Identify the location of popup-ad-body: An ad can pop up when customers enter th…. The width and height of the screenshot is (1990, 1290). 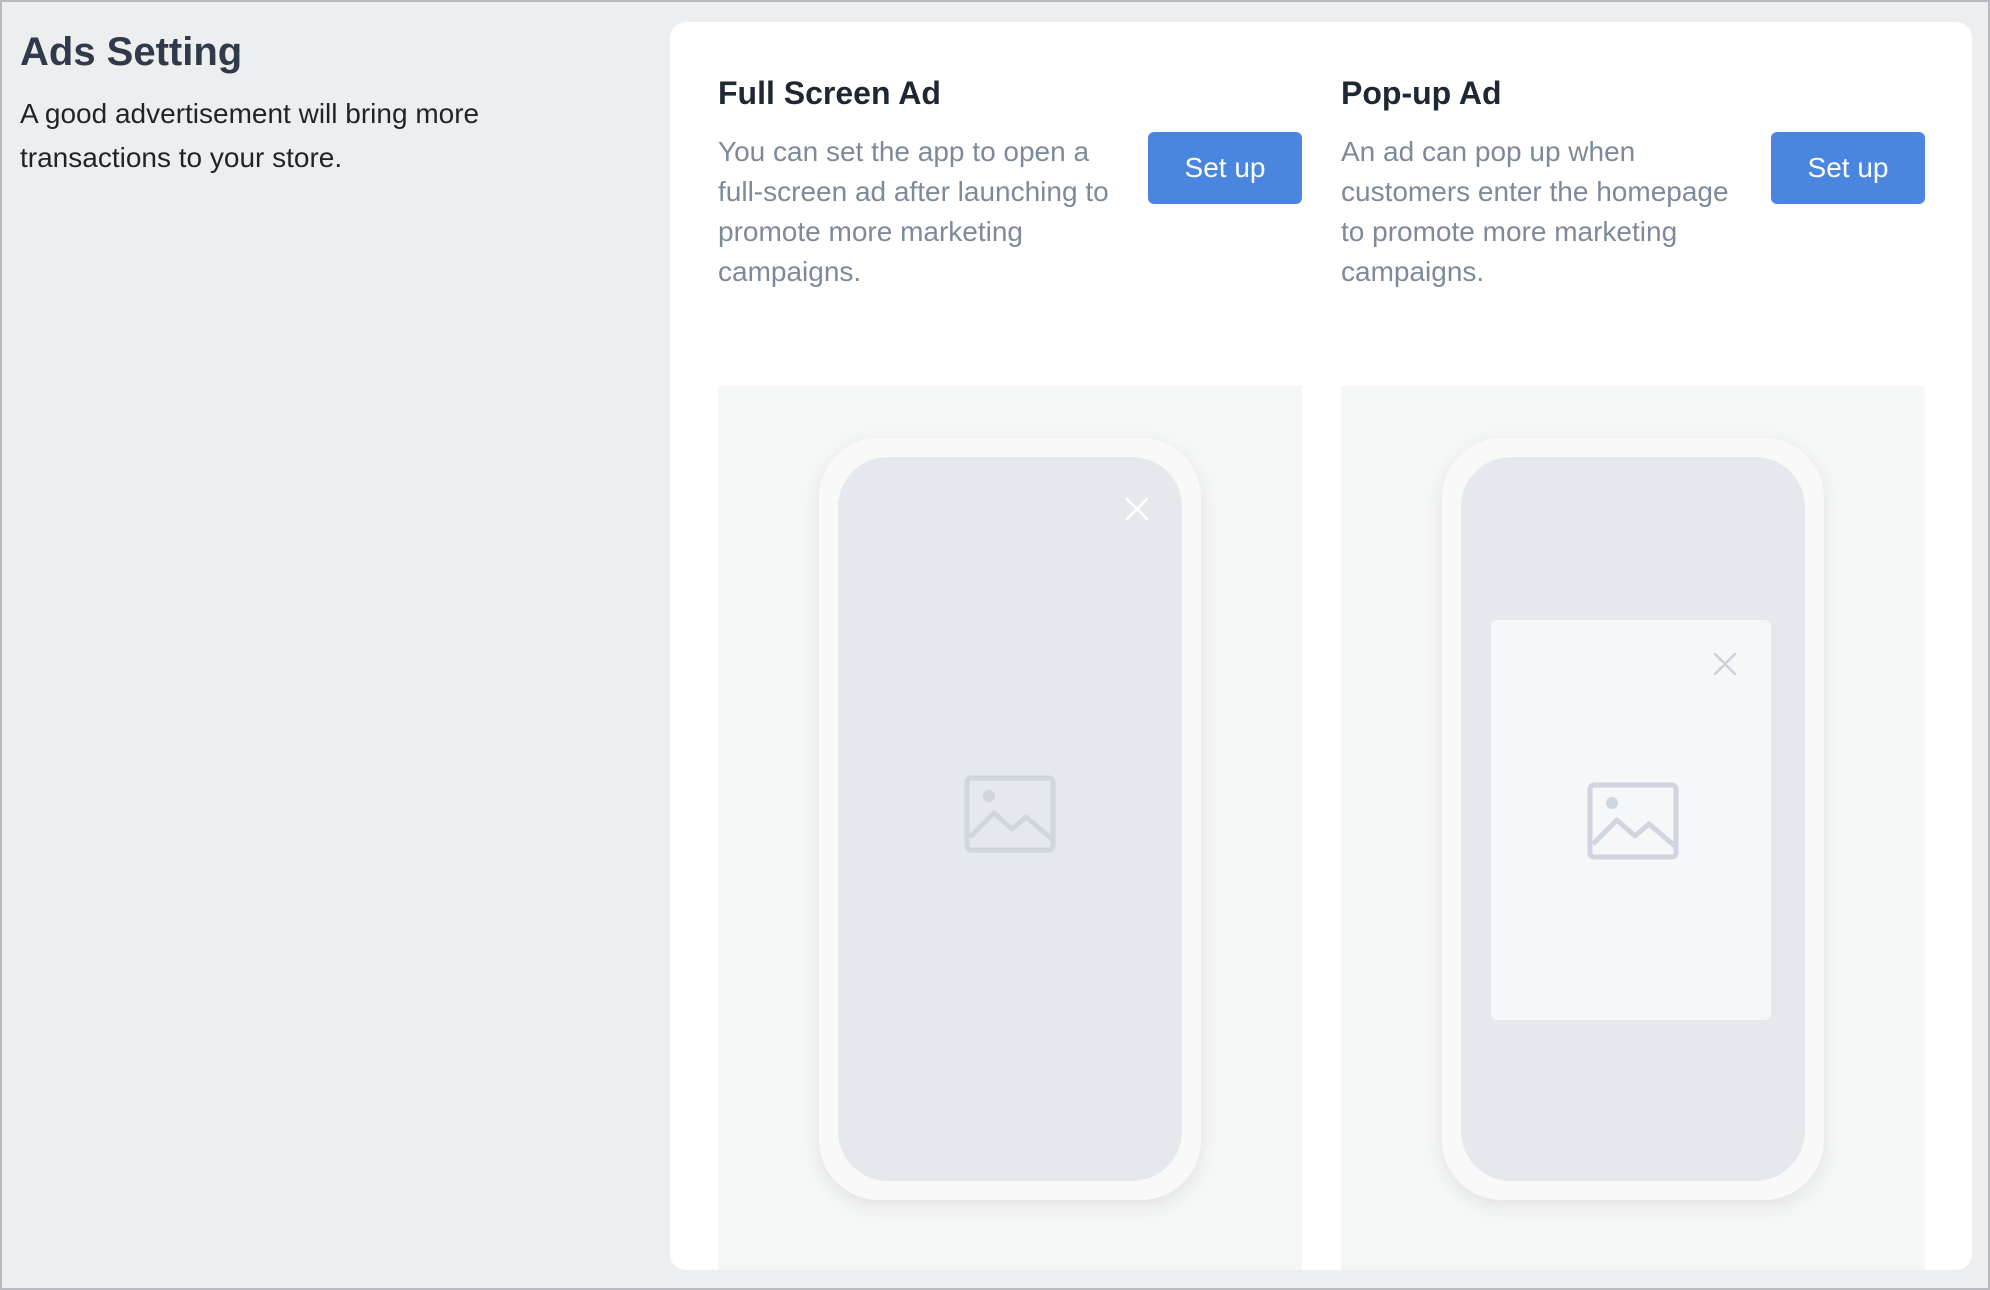
(1633, 227).